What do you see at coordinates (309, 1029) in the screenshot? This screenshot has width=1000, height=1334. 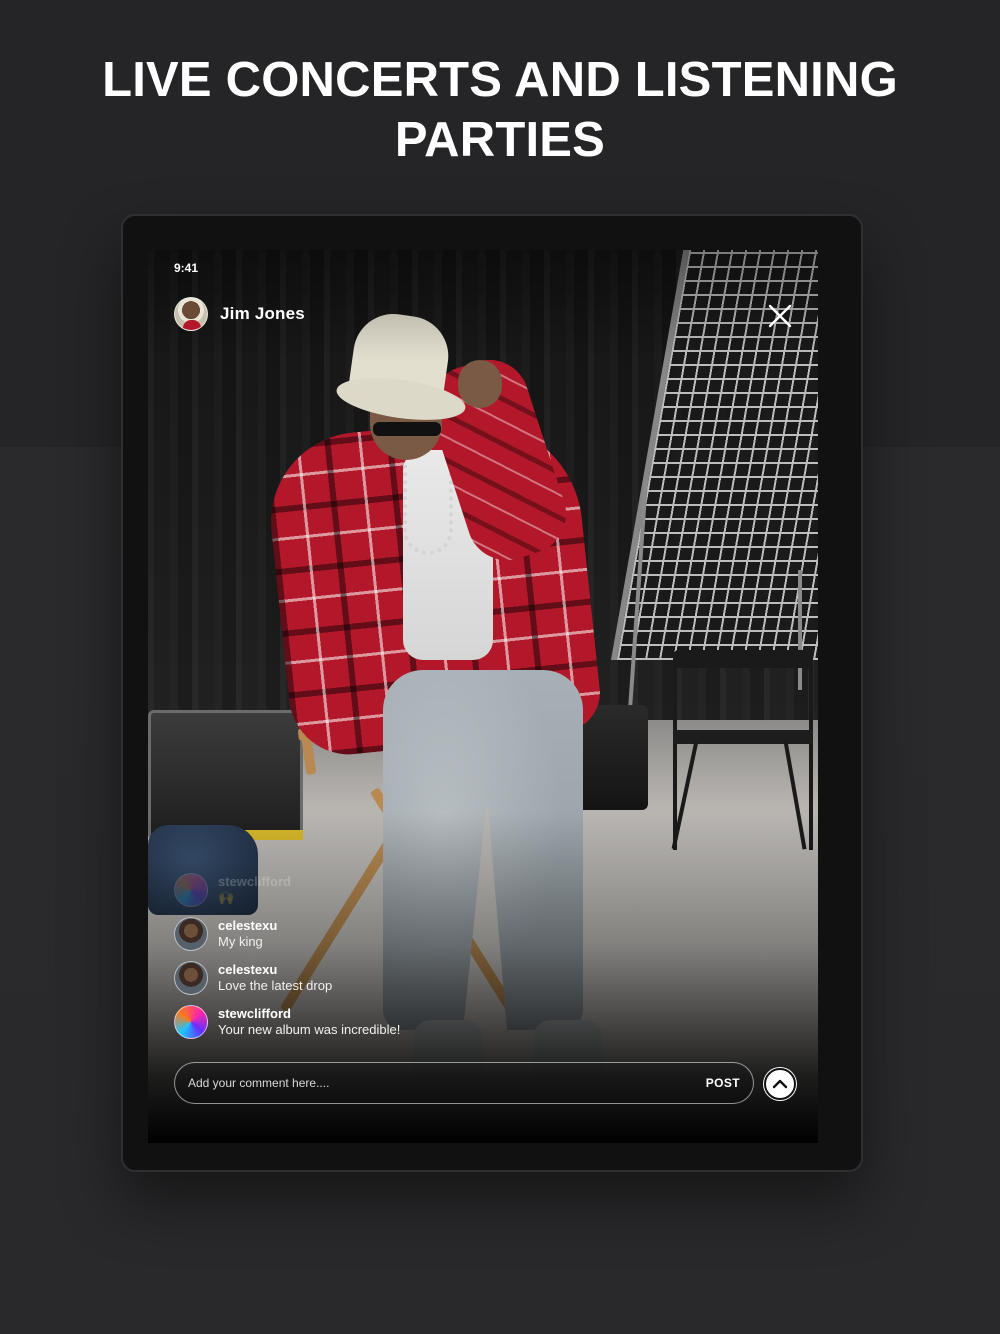 I see `comment-message: Your new album was incredible!` at bounding box center [309, 1029].